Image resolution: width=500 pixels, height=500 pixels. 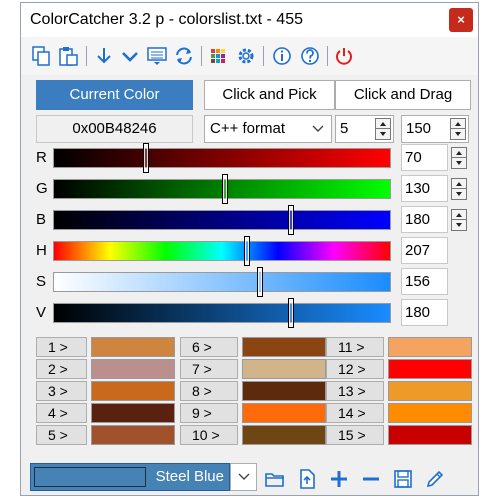 What do you see at coordinates (184, 56) in the screenshot?
I see `refresh-icon` at bounding box center [184, 56].